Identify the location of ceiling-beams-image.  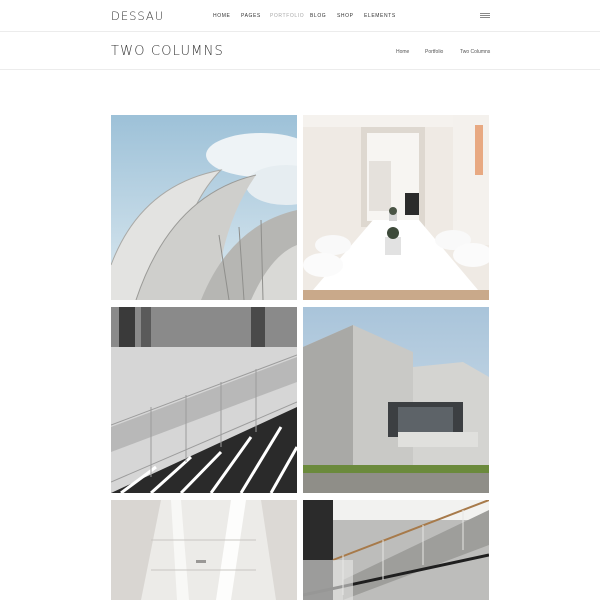
(204, 550).